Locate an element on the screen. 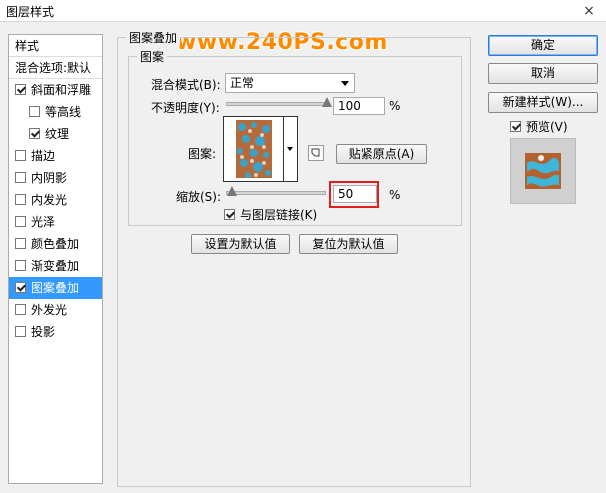 The height and width of the screenshot is (493, 606). checkbox-satin is located at coordinates (20, 221).